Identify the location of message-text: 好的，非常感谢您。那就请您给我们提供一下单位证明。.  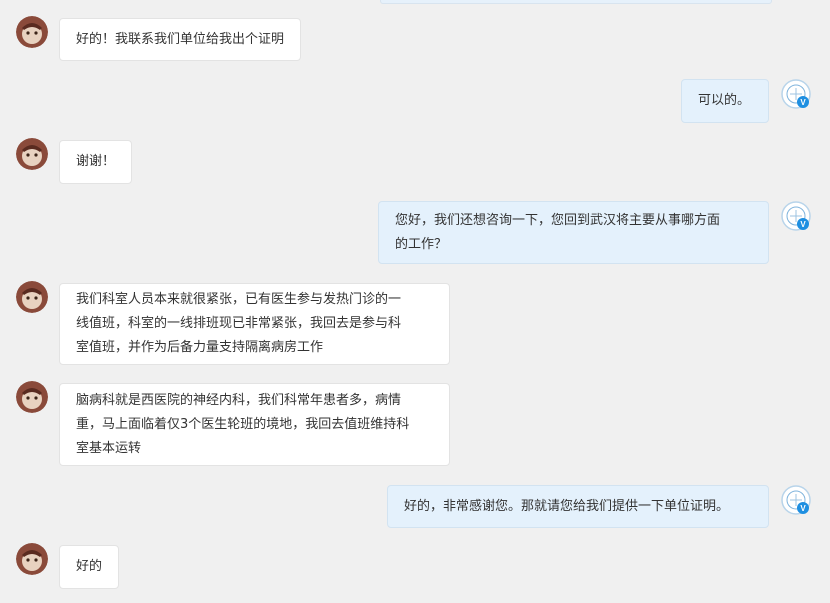
(567, 506).